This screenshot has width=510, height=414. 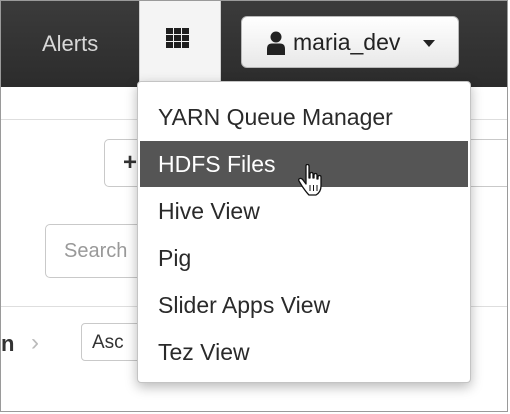 I want to click on menu-item-tez-view: Tez View, so click(x=304, y=352).